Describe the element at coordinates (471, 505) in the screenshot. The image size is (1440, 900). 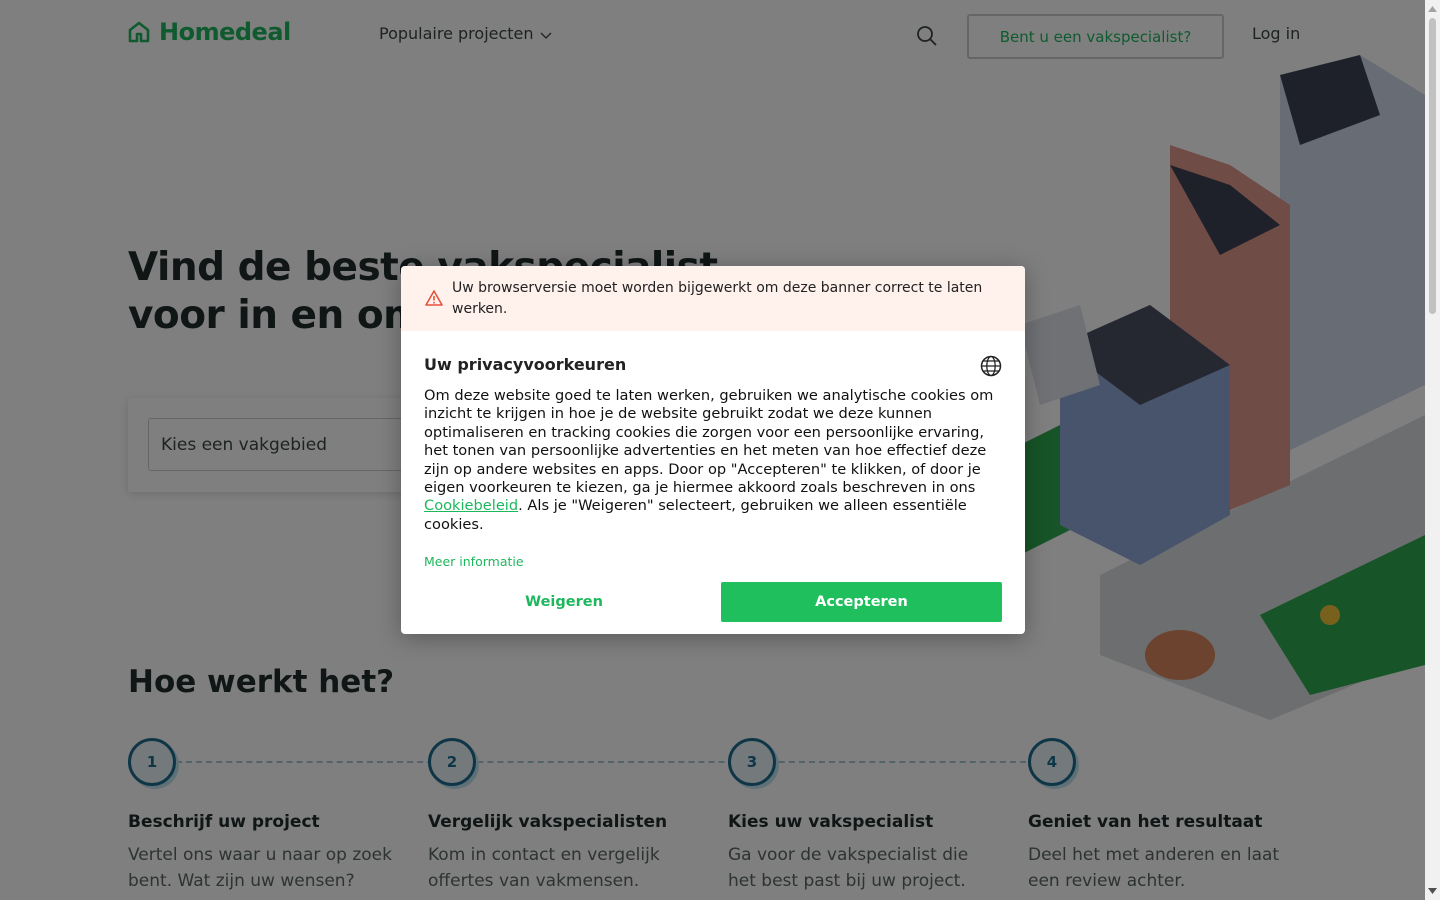
I see `cookie-policy-link: Cookiebeleid` at that location.